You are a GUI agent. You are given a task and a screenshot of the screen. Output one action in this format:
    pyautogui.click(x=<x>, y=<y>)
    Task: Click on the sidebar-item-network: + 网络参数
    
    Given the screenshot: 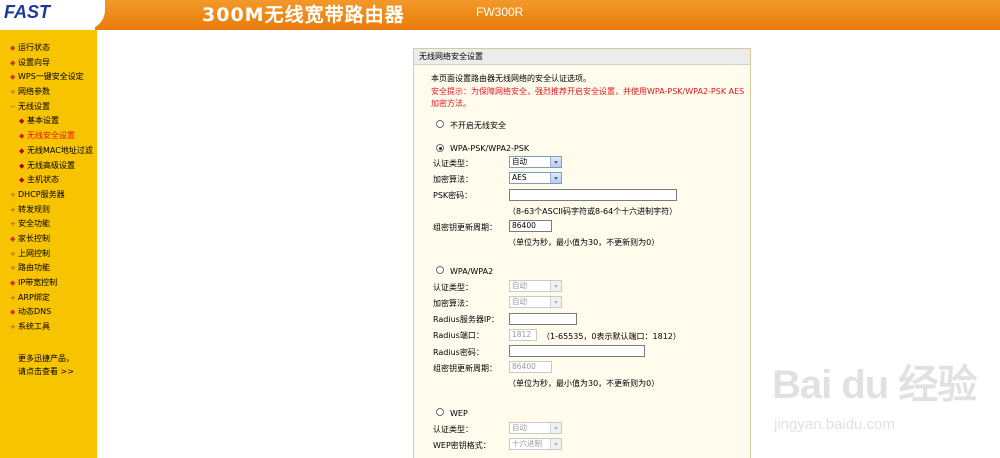 What is the action you would take?
    pyautogui.click(x=51, y=92)
    